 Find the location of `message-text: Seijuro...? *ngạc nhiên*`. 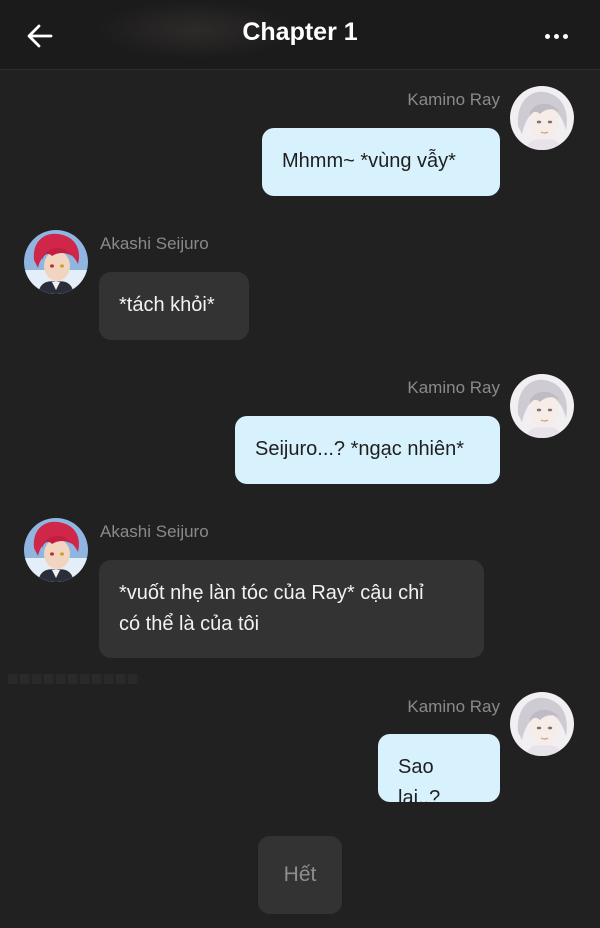

message-text: Seijuro...? *ngạc nhiên* is located at coordinates (360, 449).